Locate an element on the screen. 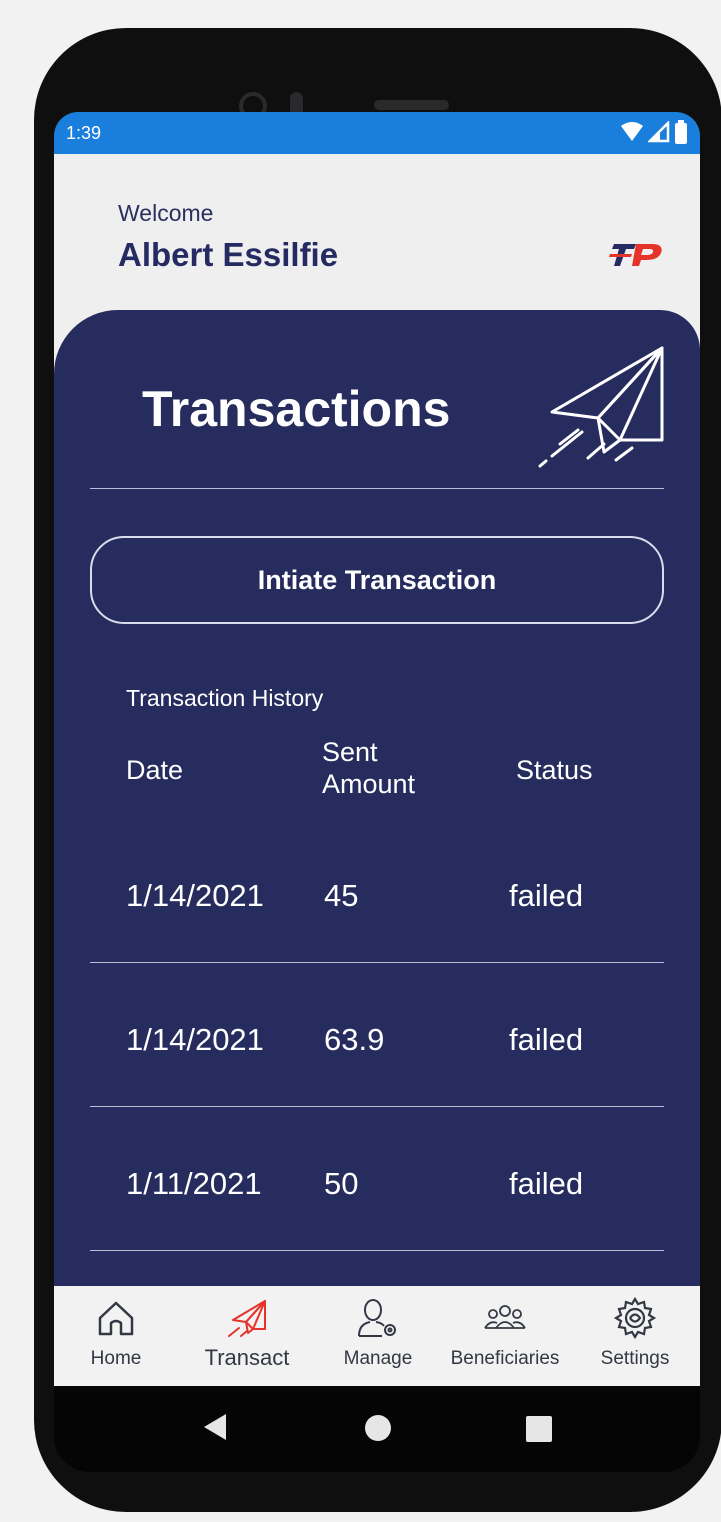 The image size is (721, 1522). signal-icon is located at coordinates (659, 132).